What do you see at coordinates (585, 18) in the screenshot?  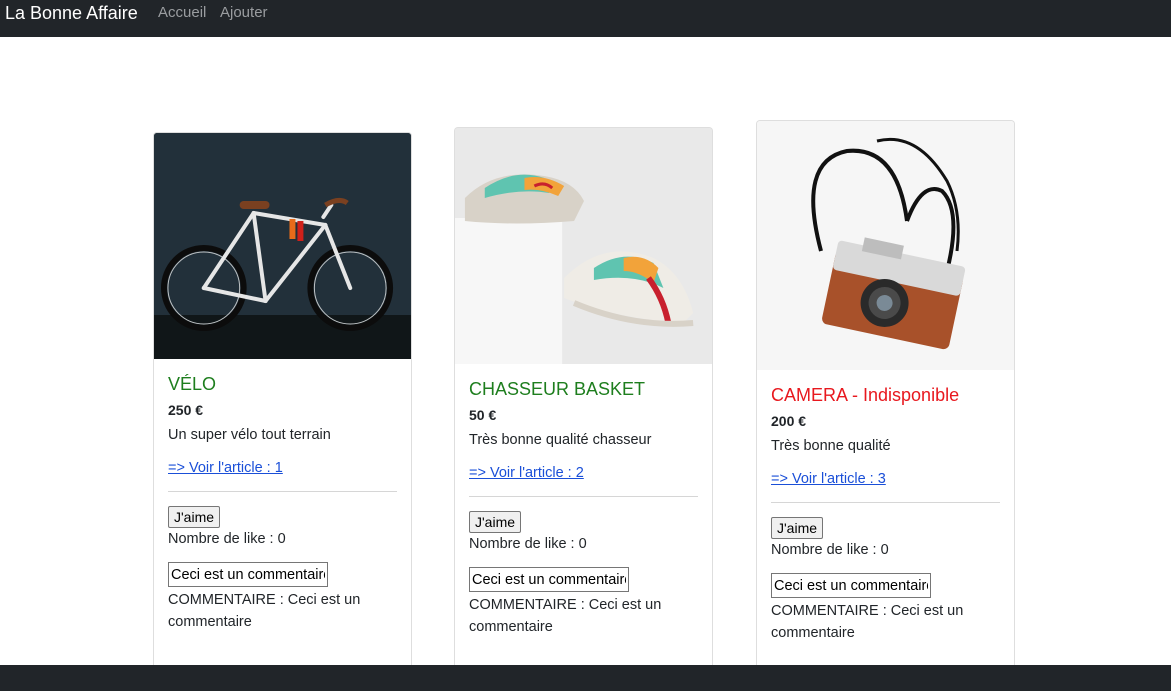 I see `navbar: La Bonne Affaire Accueil Ajouter` at bounding box center [585, 18].